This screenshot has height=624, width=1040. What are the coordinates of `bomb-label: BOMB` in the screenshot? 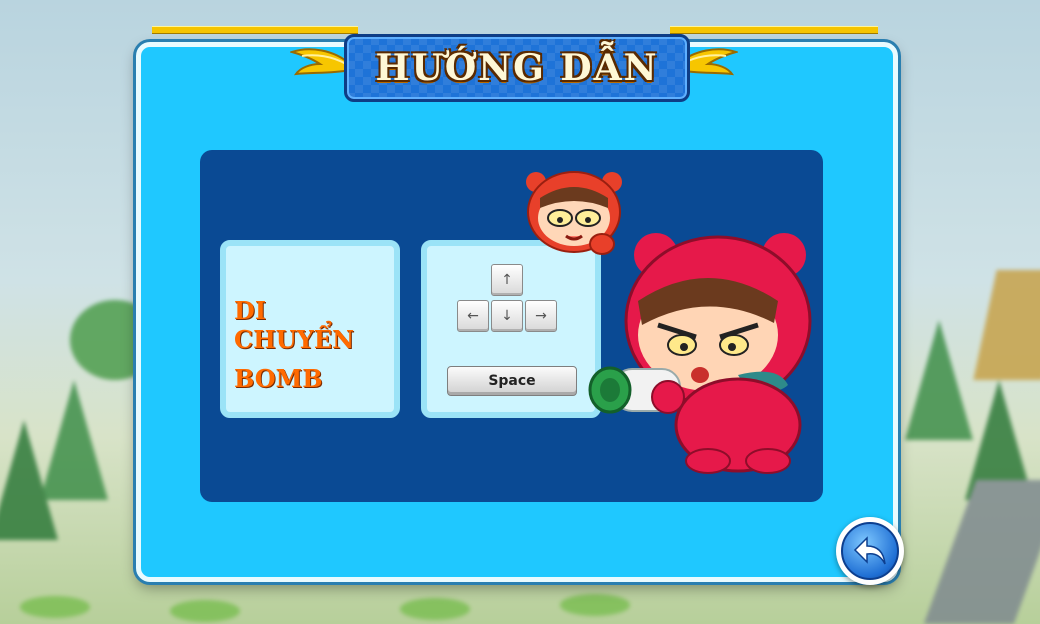 It's located at (278, 378).